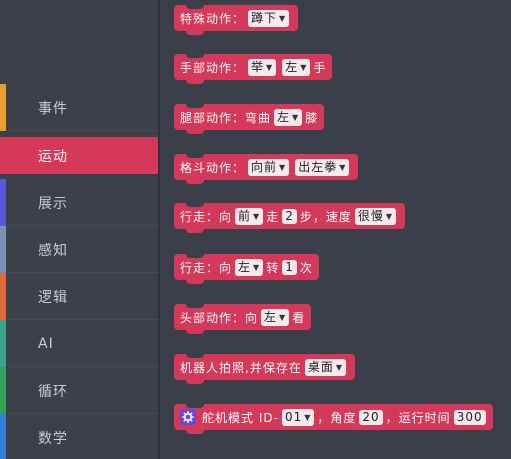 This screenshot has height=459, width=511. I want to click on block-head-action: 头部动作：向 左 ▼ 看, so click(243, 319).